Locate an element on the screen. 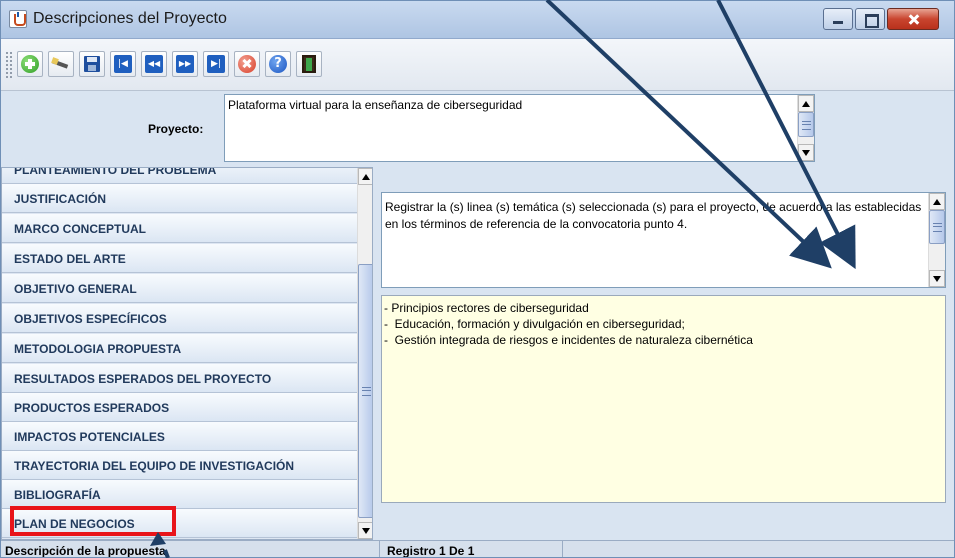 The width and height of the screenshot is (955, 558). section-item: BIBLIOGRAFÍA is located at coordinates (179, 494).